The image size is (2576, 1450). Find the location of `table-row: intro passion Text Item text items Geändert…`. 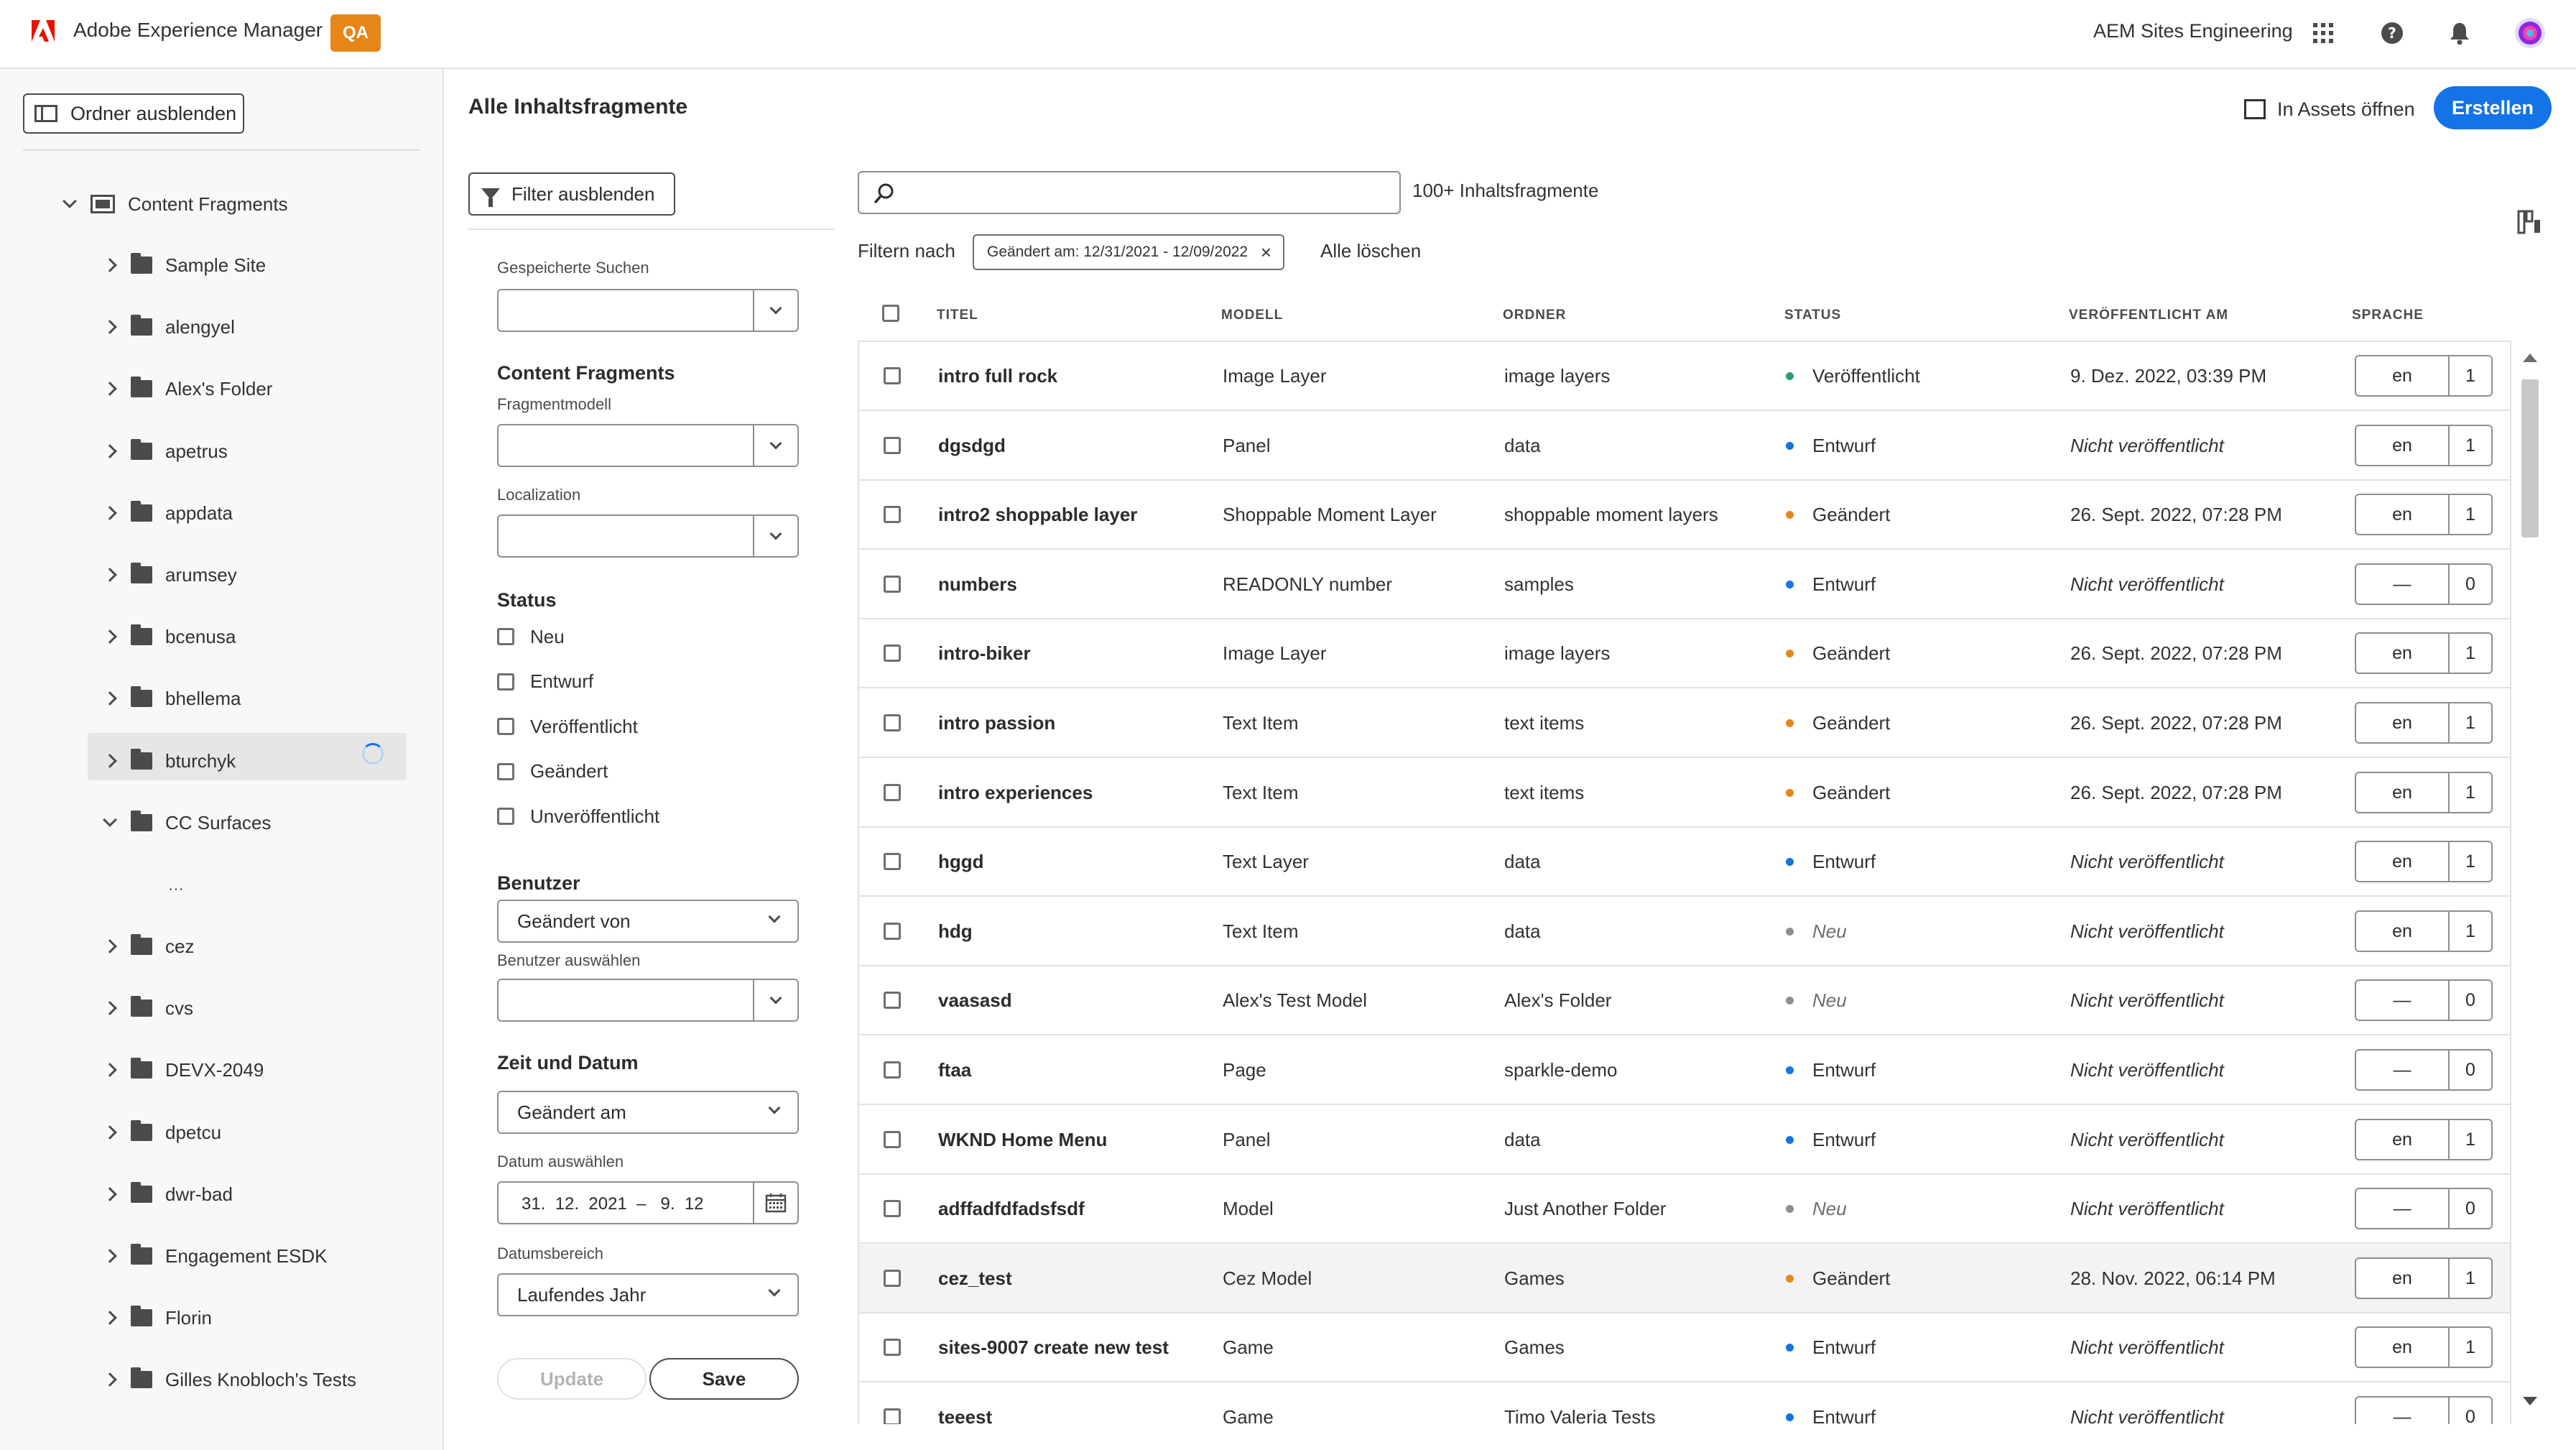

table-row: intro passion Text Item text items Geändert… is located at coordinates (1684, 723).